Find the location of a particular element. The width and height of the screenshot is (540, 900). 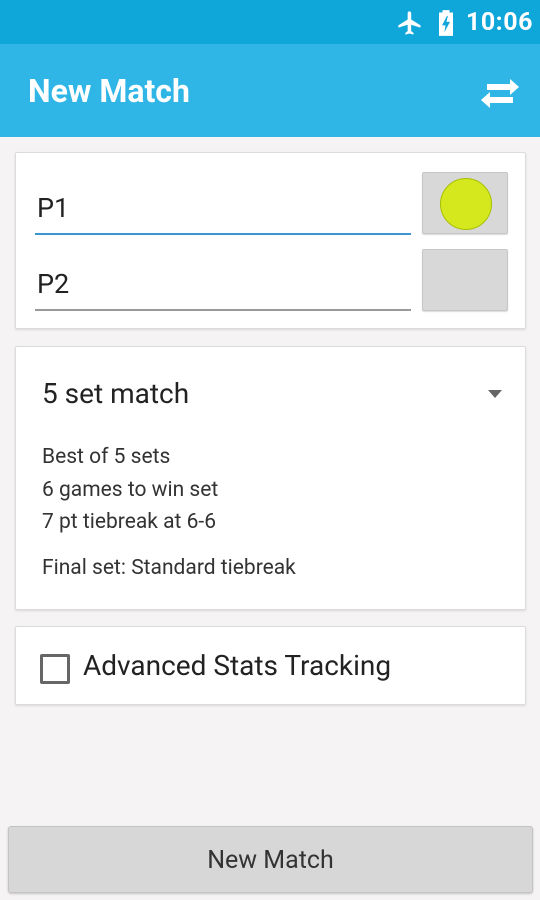

tennis-ball-color-swatch is located at coordinates (466, 204).